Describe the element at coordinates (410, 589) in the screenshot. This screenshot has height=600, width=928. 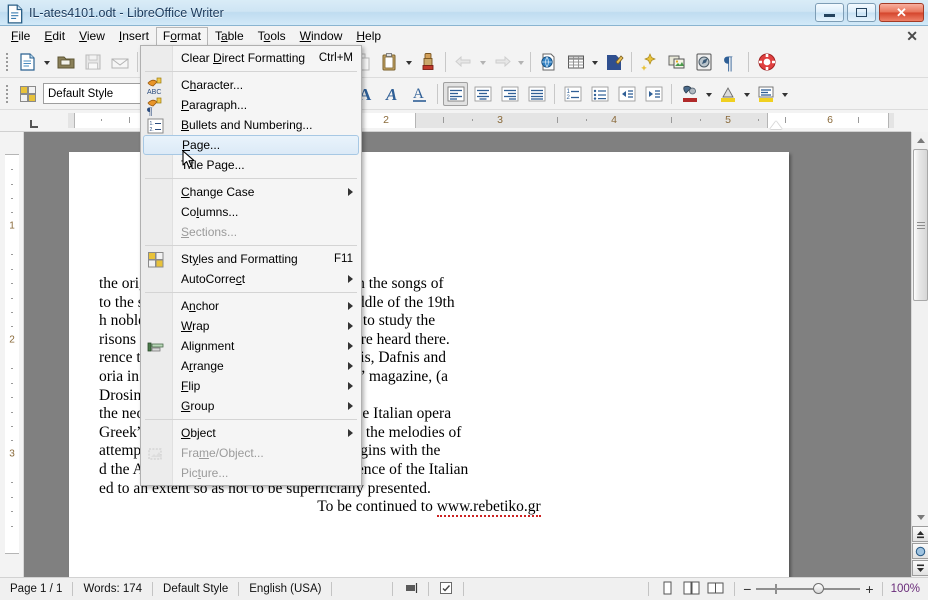
I see `selection-mode-status` at that location.